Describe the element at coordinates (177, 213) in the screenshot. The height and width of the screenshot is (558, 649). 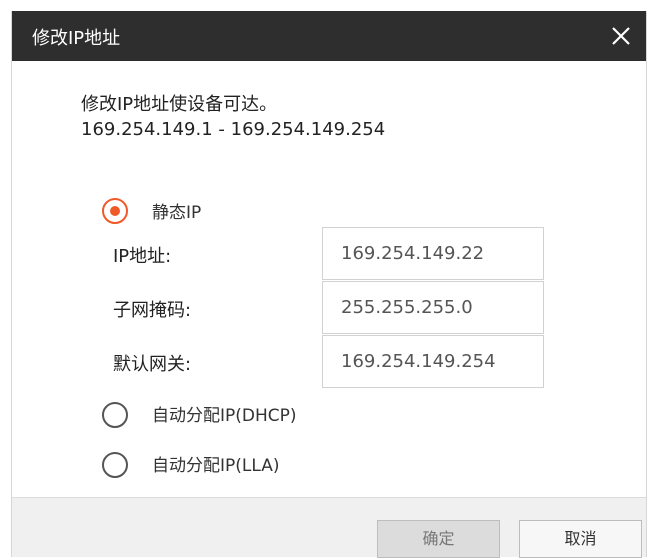
I see `static-ip-label: 静态IP` at that location.